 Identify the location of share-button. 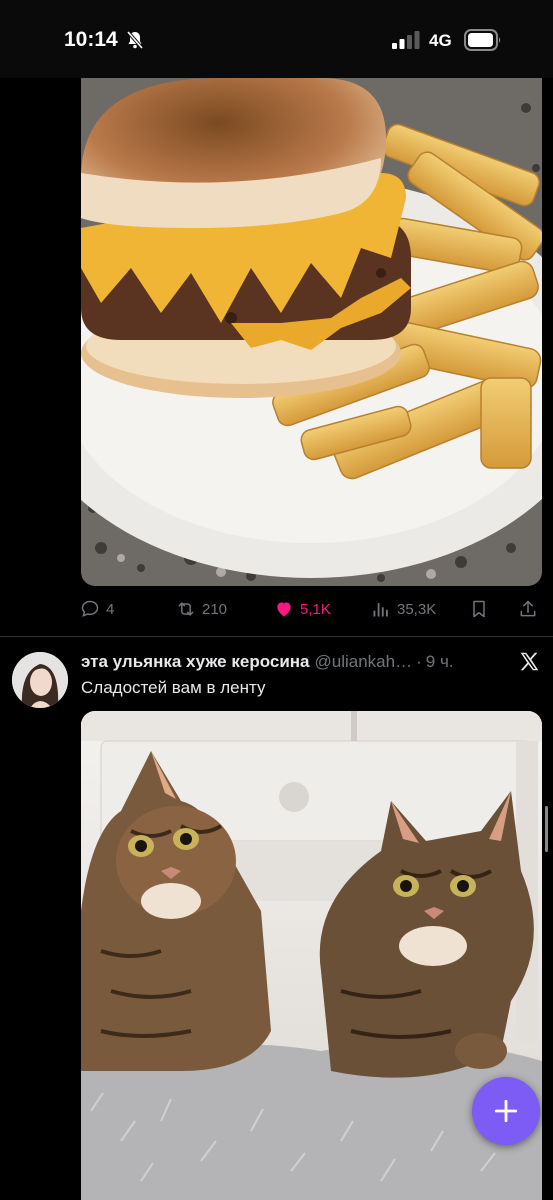
(531, 609).